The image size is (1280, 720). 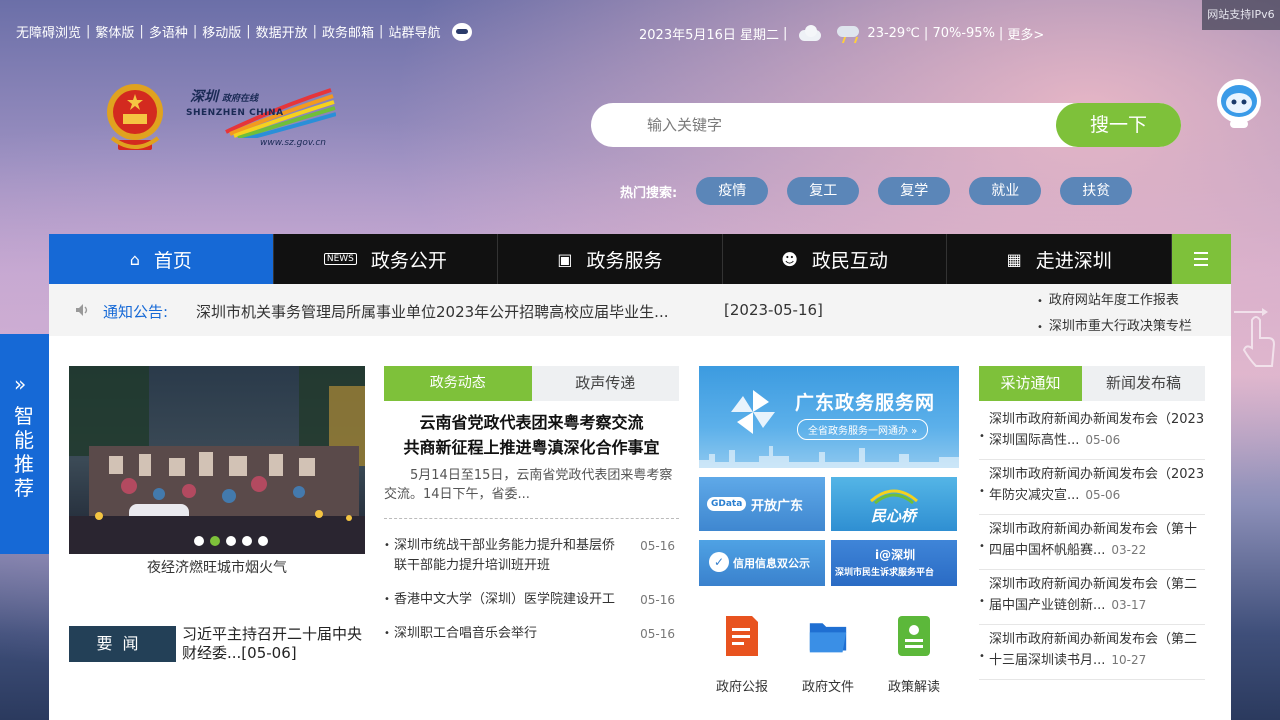 I want to click on traditional-chinese-link: 繁体版, so click(x=114, y=31).